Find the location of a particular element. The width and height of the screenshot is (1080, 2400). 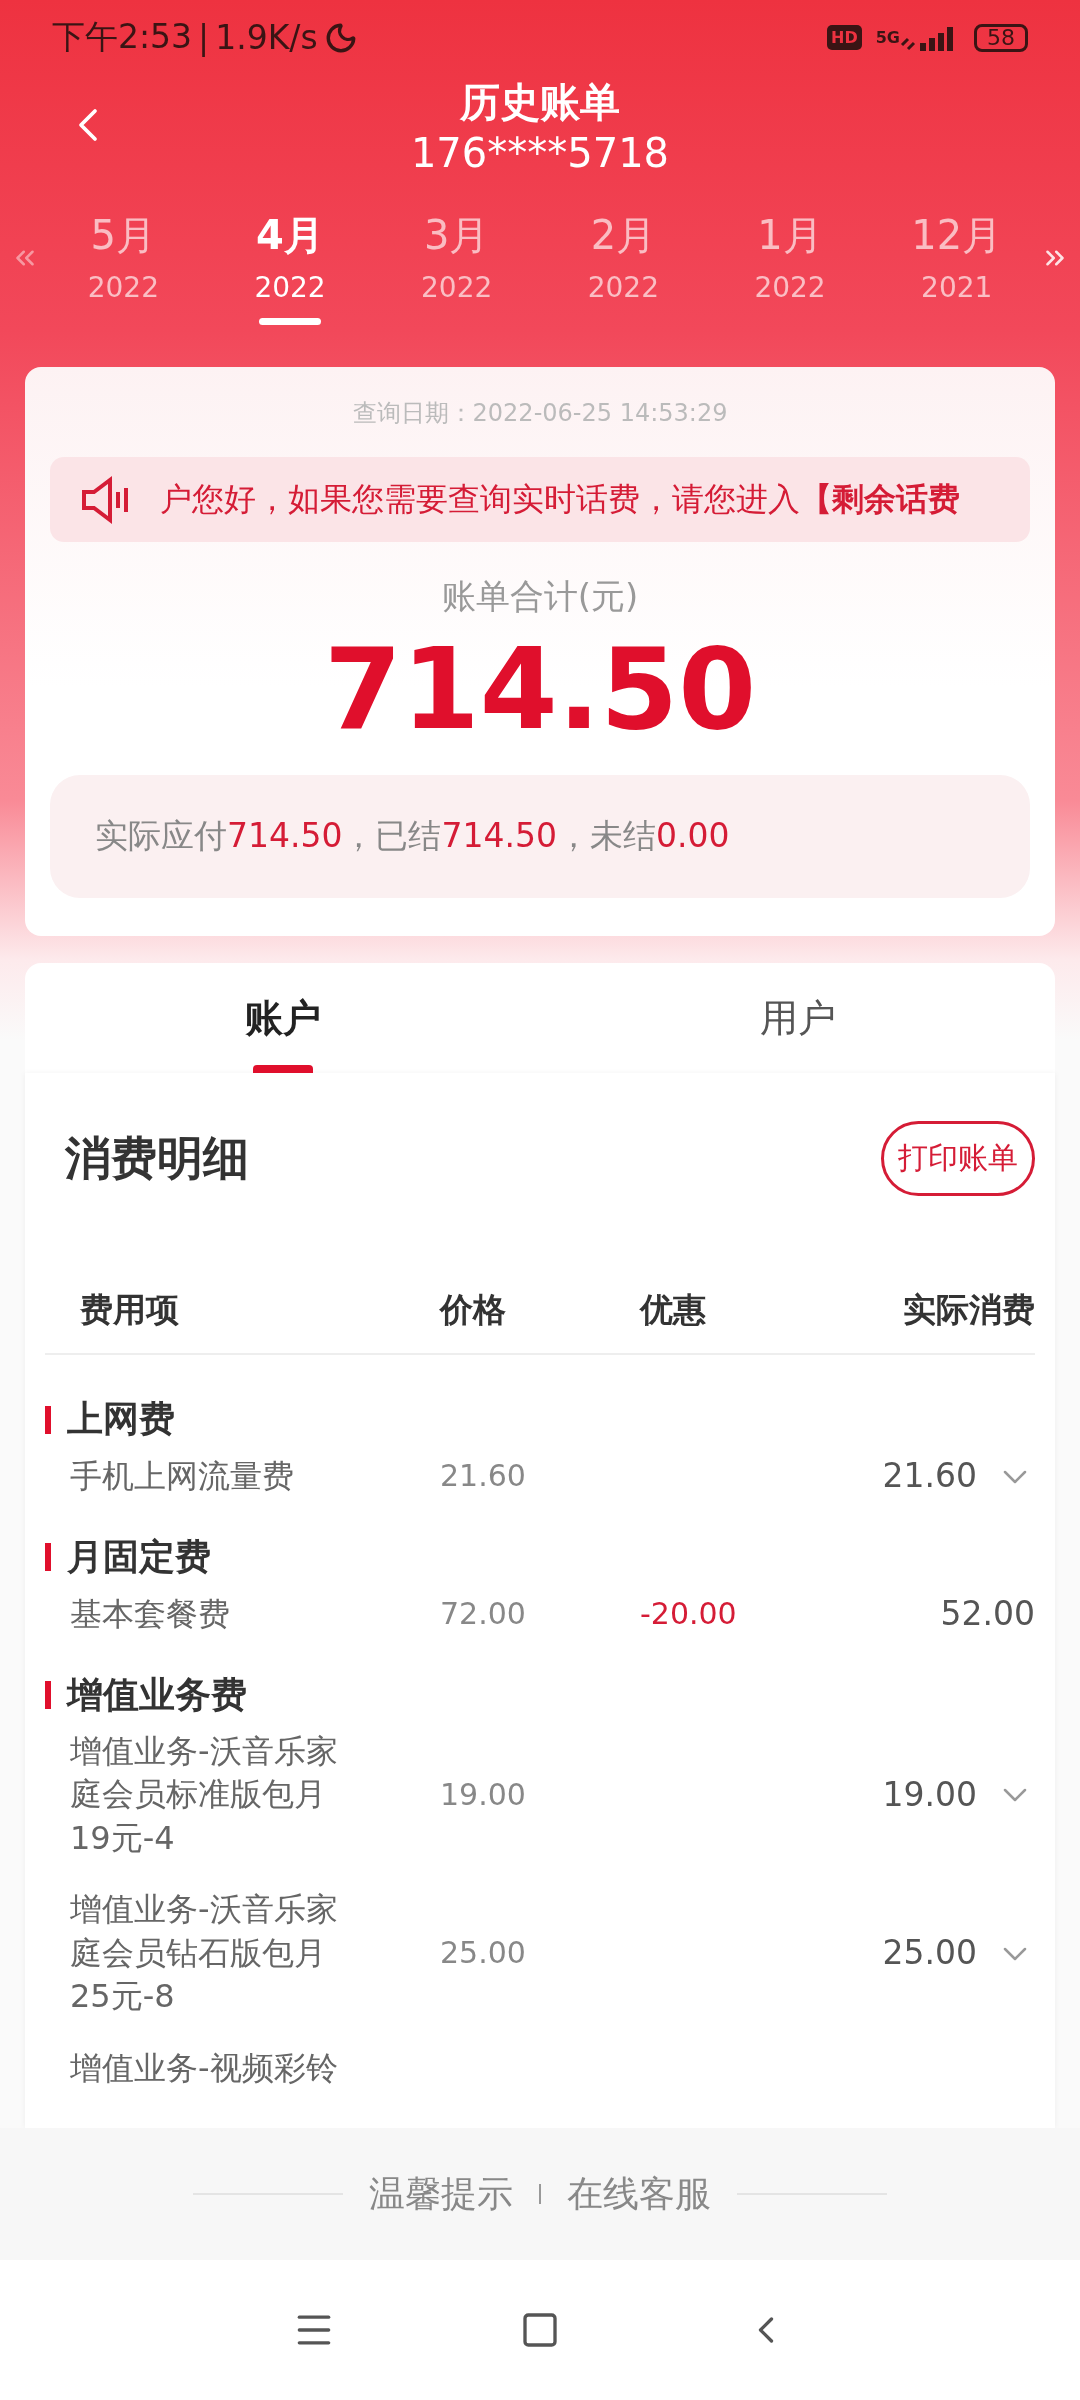

page-title: 历史账单 is located at coordinates (540, 102).